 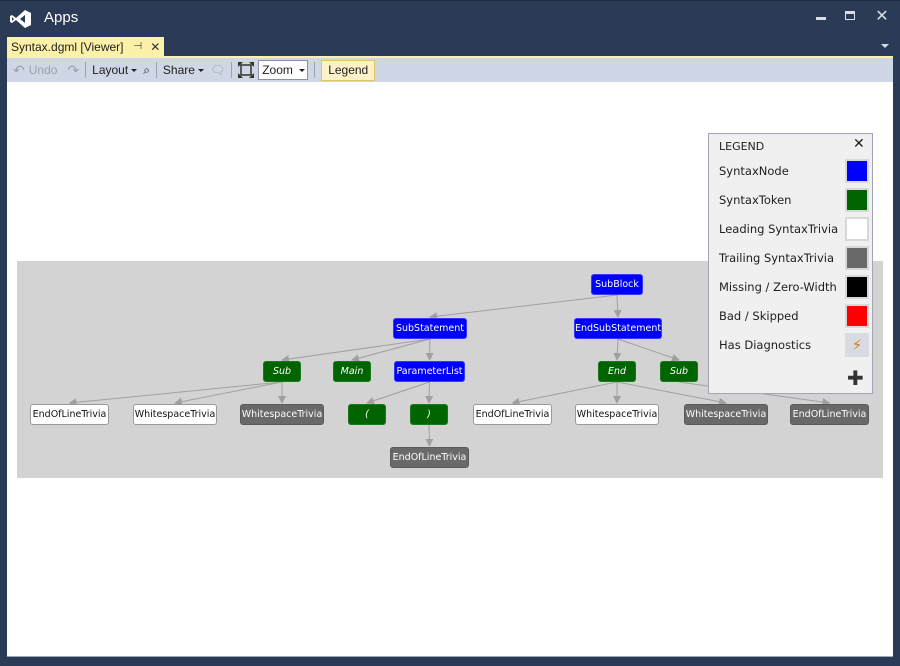 What do you see at coordinates (450, 18) in the screenshot?
I see `title-bar: Apps ✕` at bounding box center [450, 18].